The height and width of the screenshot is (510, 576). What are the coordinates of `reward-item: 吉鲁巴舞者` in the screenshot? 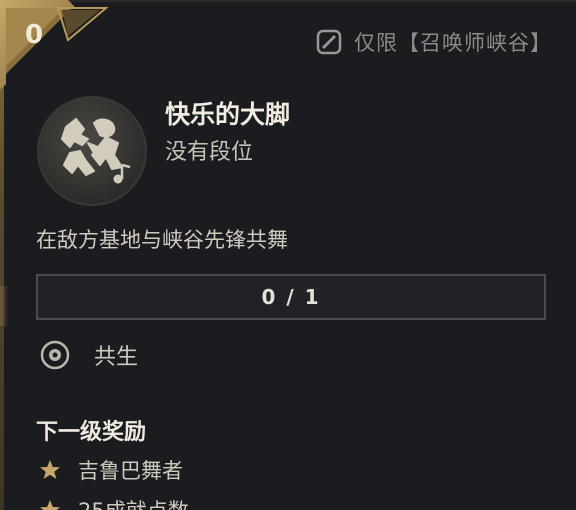 It's located at (110, 470).